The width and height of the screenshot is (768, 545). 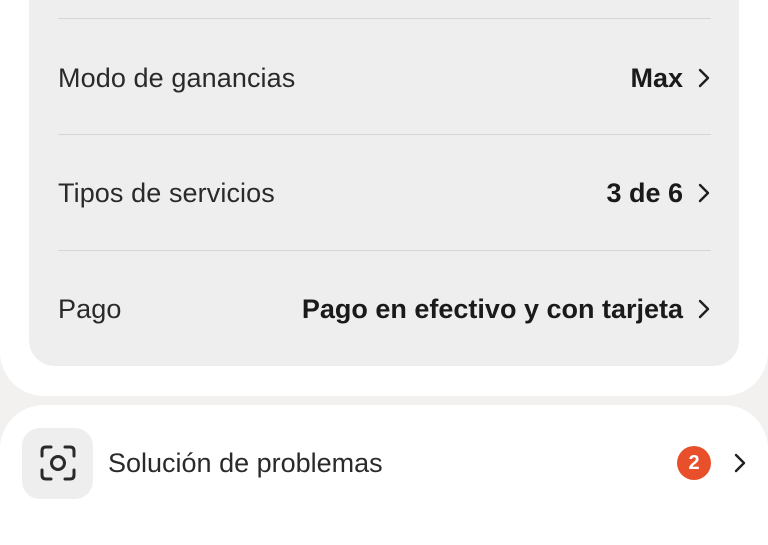 What do you see at coordinates (384, 193) in the screenshot?
I see `service-types-row: Tipos de servicios 3 de 6` at bounding box center [384, 193].